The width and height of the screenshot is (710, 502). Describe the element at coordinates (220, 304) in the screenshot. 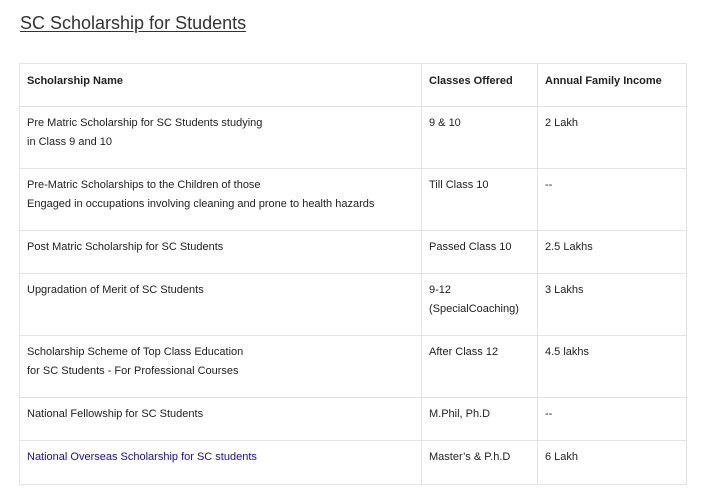

I see `cell-scholarship-name: Upgradation of Merit of SC Students` at that location.